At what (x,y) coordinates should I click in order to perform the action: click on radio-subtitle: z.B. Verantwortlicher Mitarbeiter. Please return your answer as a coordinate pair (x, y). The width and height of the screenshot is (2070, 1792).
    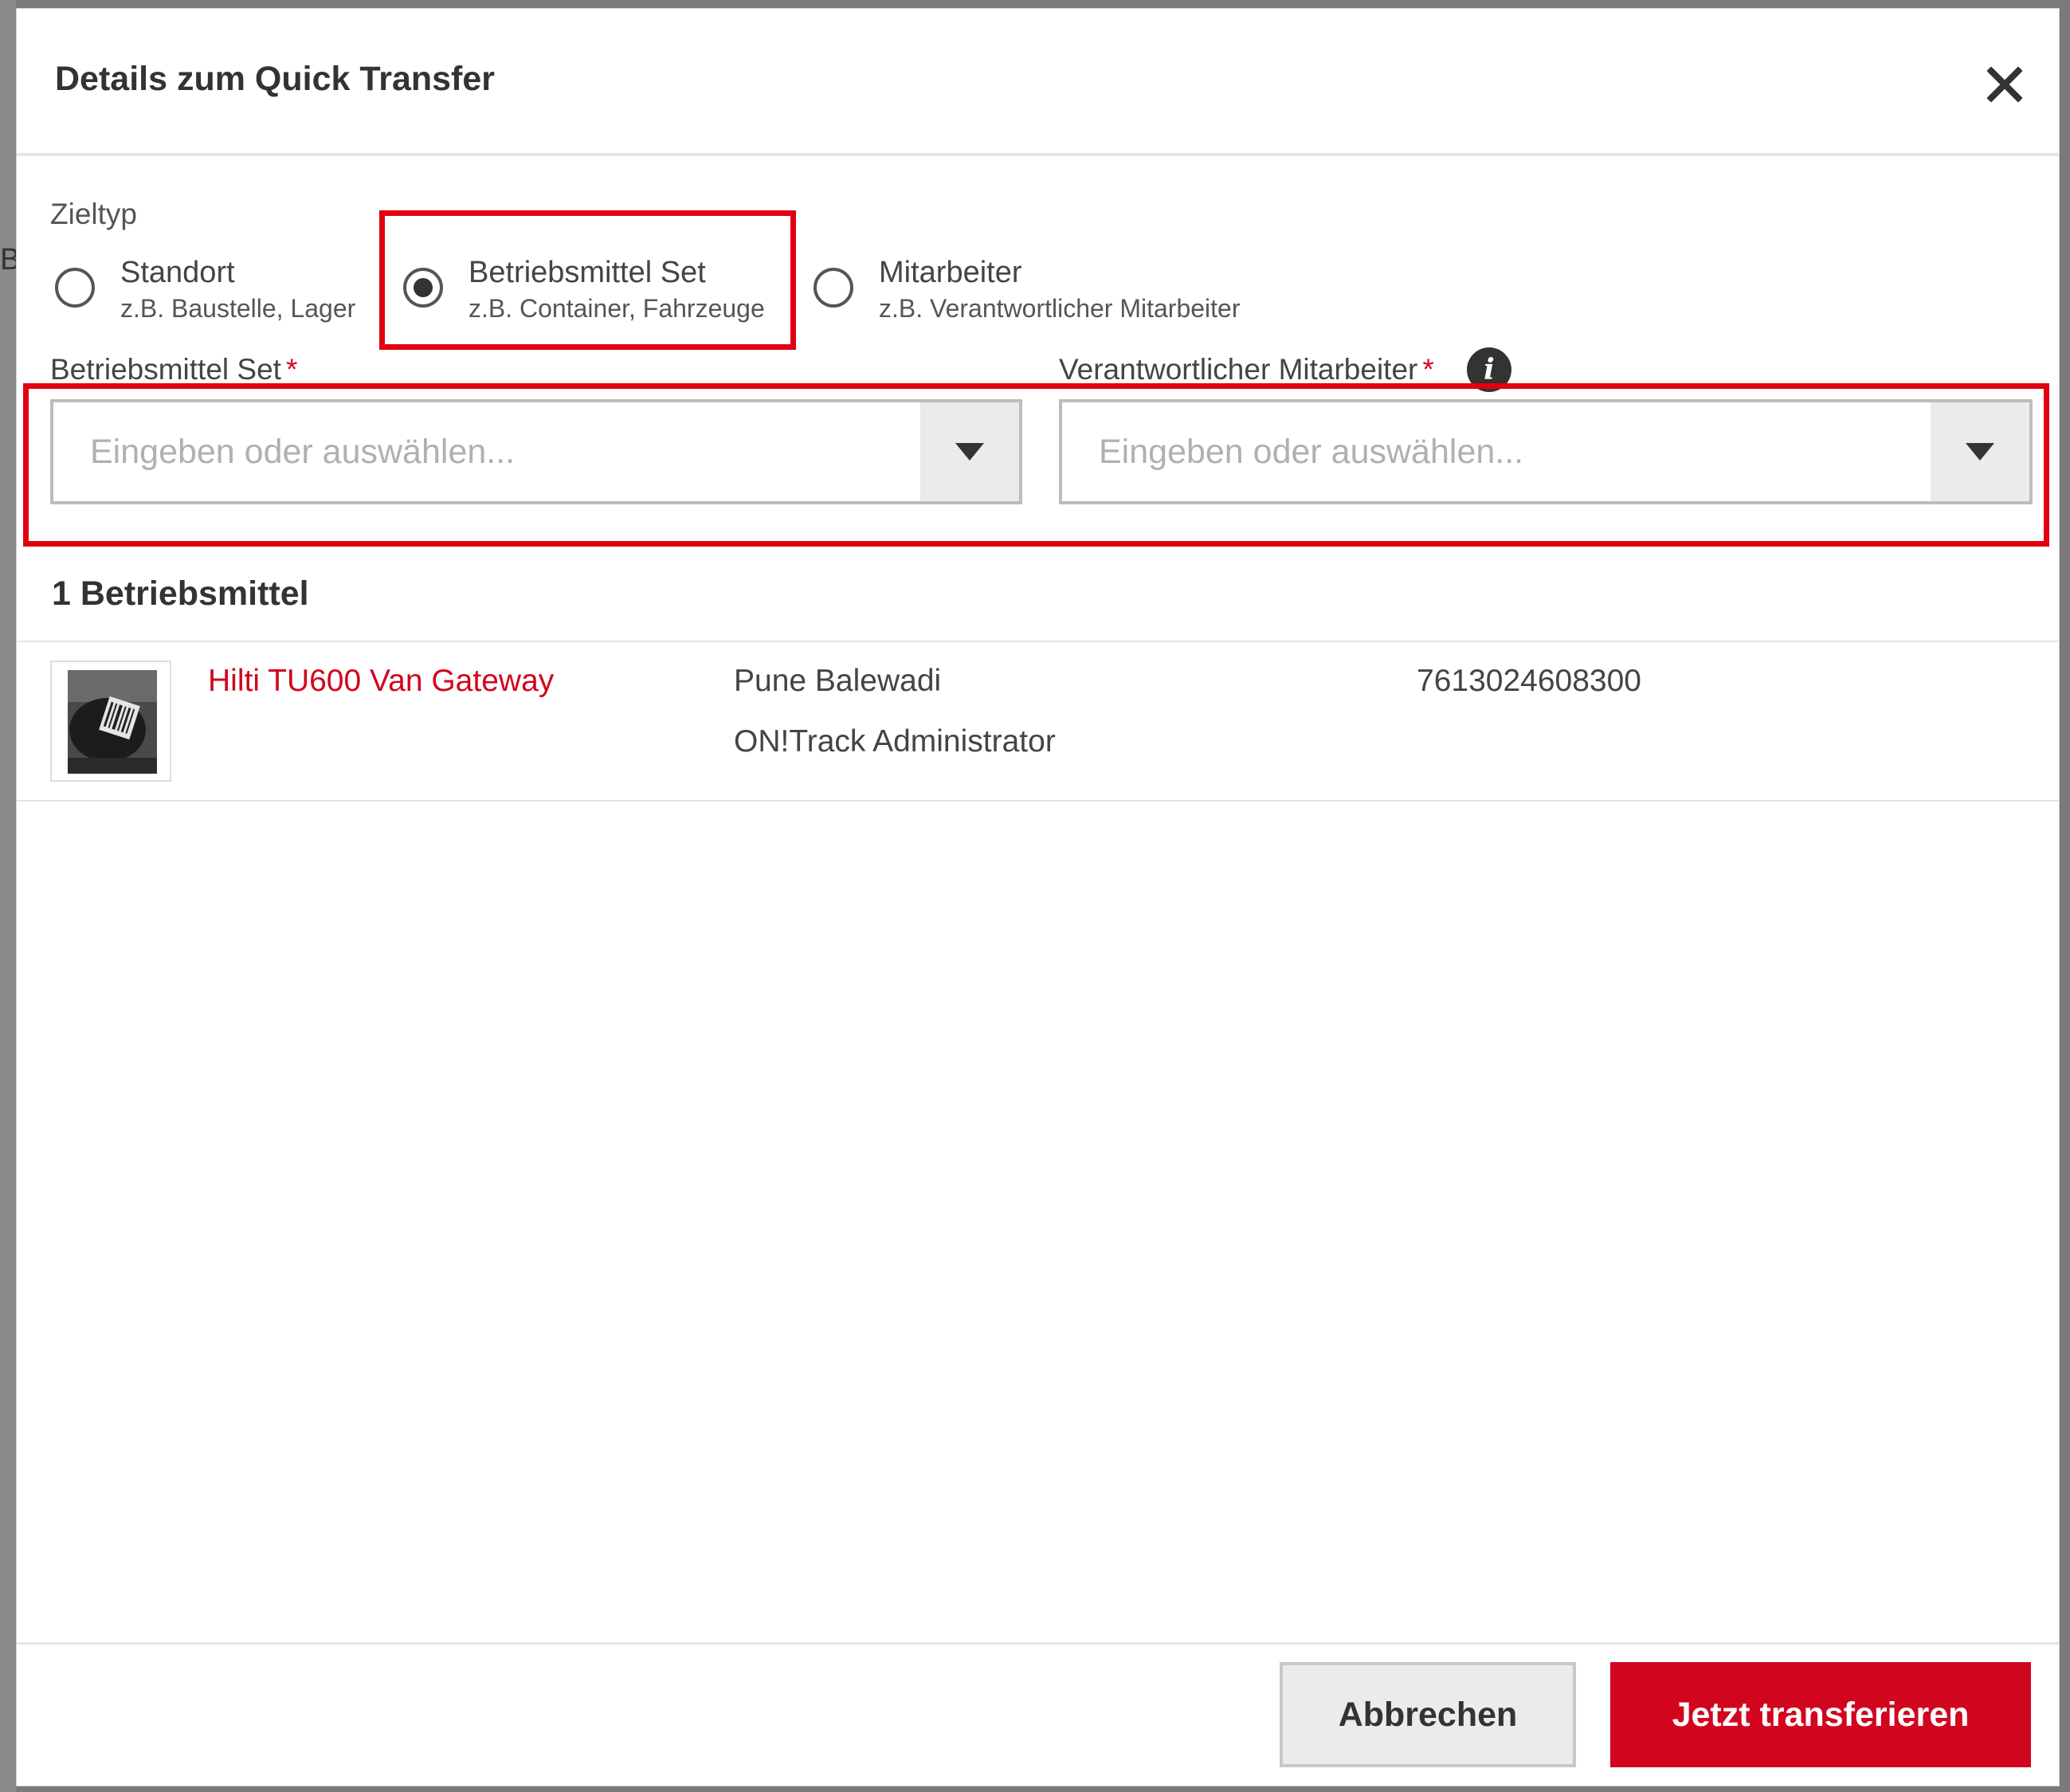
    Looking at the image, I should click on (1060, 308).